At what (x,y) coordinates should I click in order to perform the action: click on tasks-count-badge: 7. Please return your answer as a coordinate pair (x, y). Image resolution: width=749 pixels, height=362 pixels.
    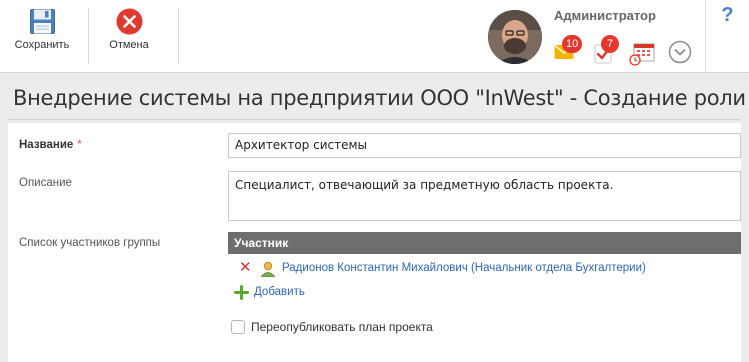
    Looking at the image, I should click on (610, 44).